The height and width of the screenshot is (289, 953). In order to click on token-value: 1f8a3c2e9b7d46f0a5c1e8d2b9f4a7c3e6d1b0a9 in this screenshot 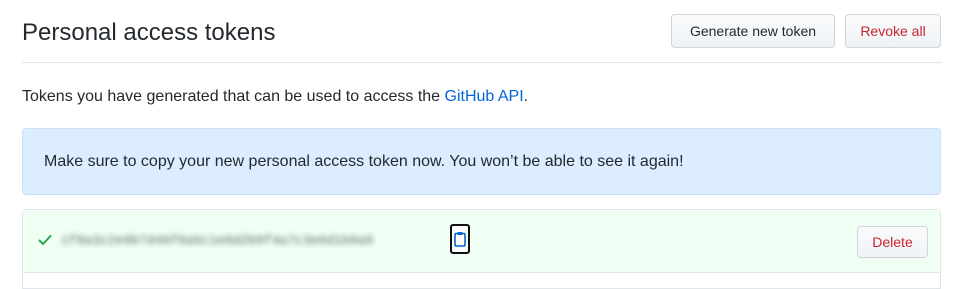, I will do `click(217, 240)`.